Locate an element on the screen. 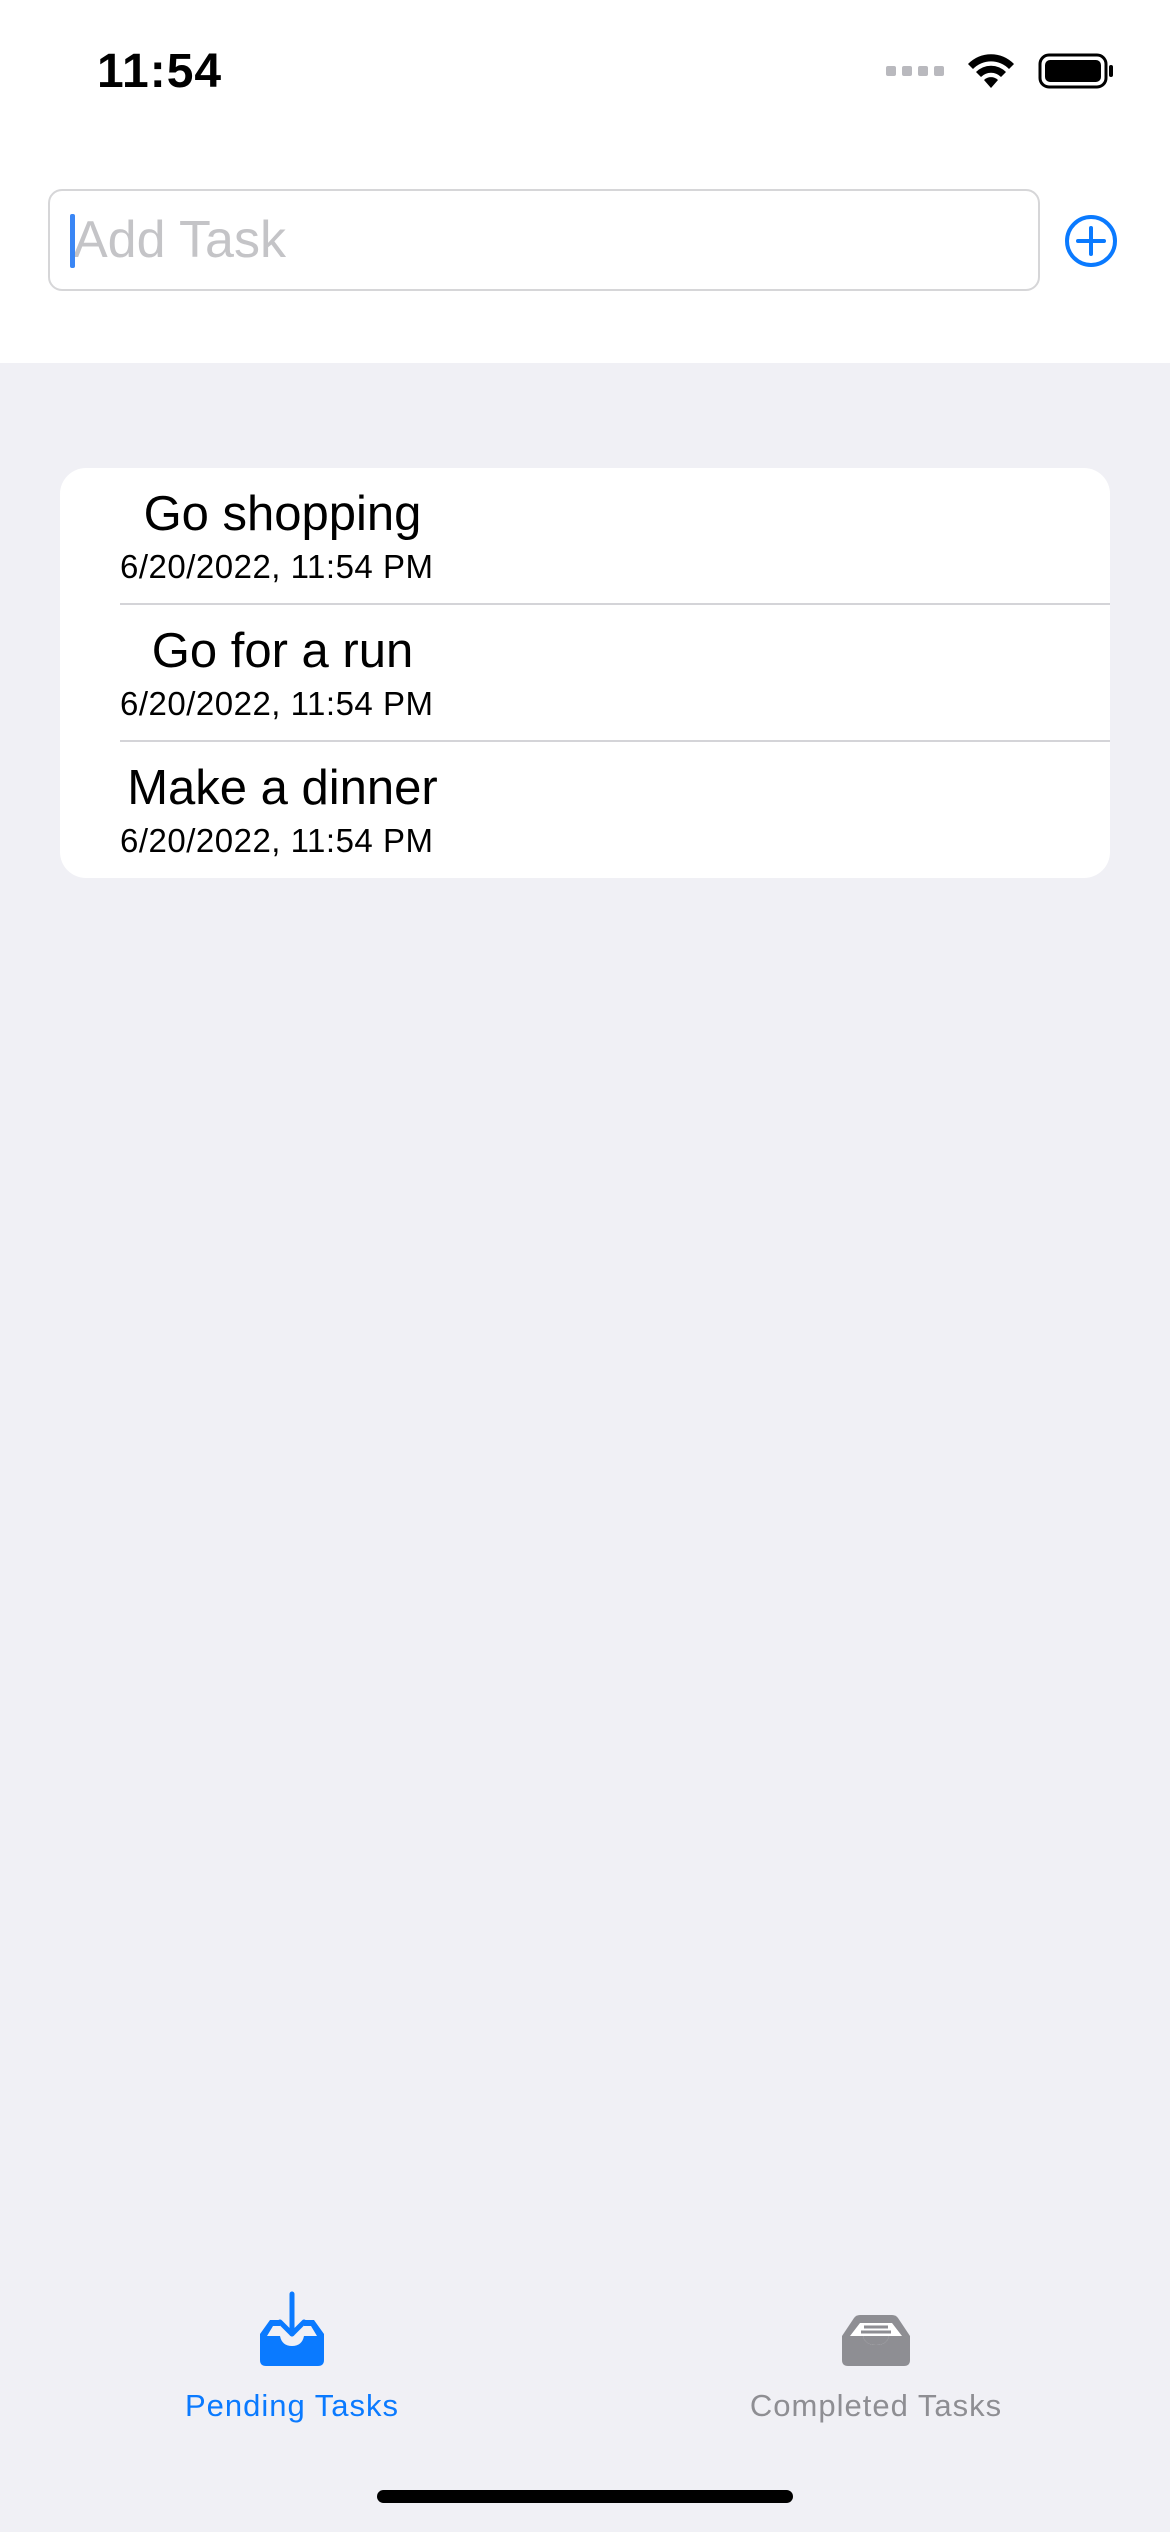 The width and height of the screenshot is (1170, 2532). status-time: 11:54 is located at coordinates (160, 71).